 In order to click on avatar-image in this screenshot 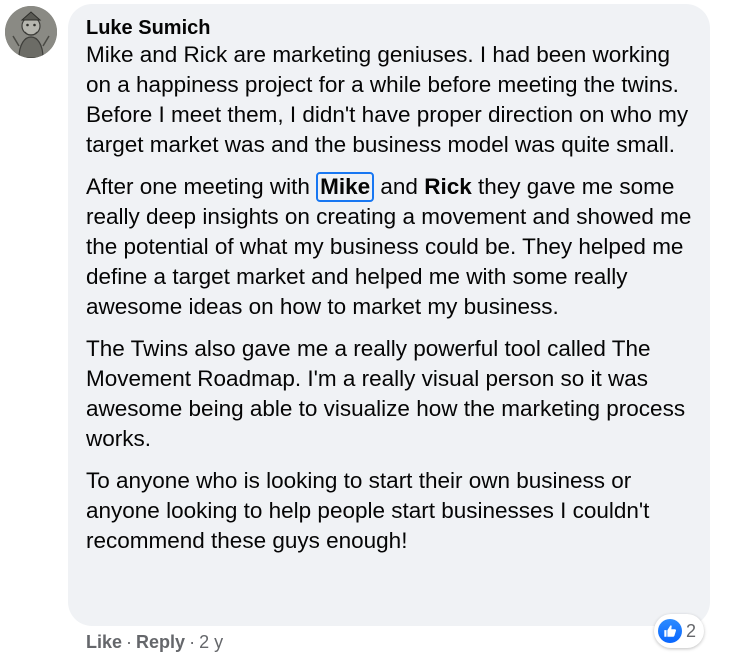, I will do `click(31, 32)`.